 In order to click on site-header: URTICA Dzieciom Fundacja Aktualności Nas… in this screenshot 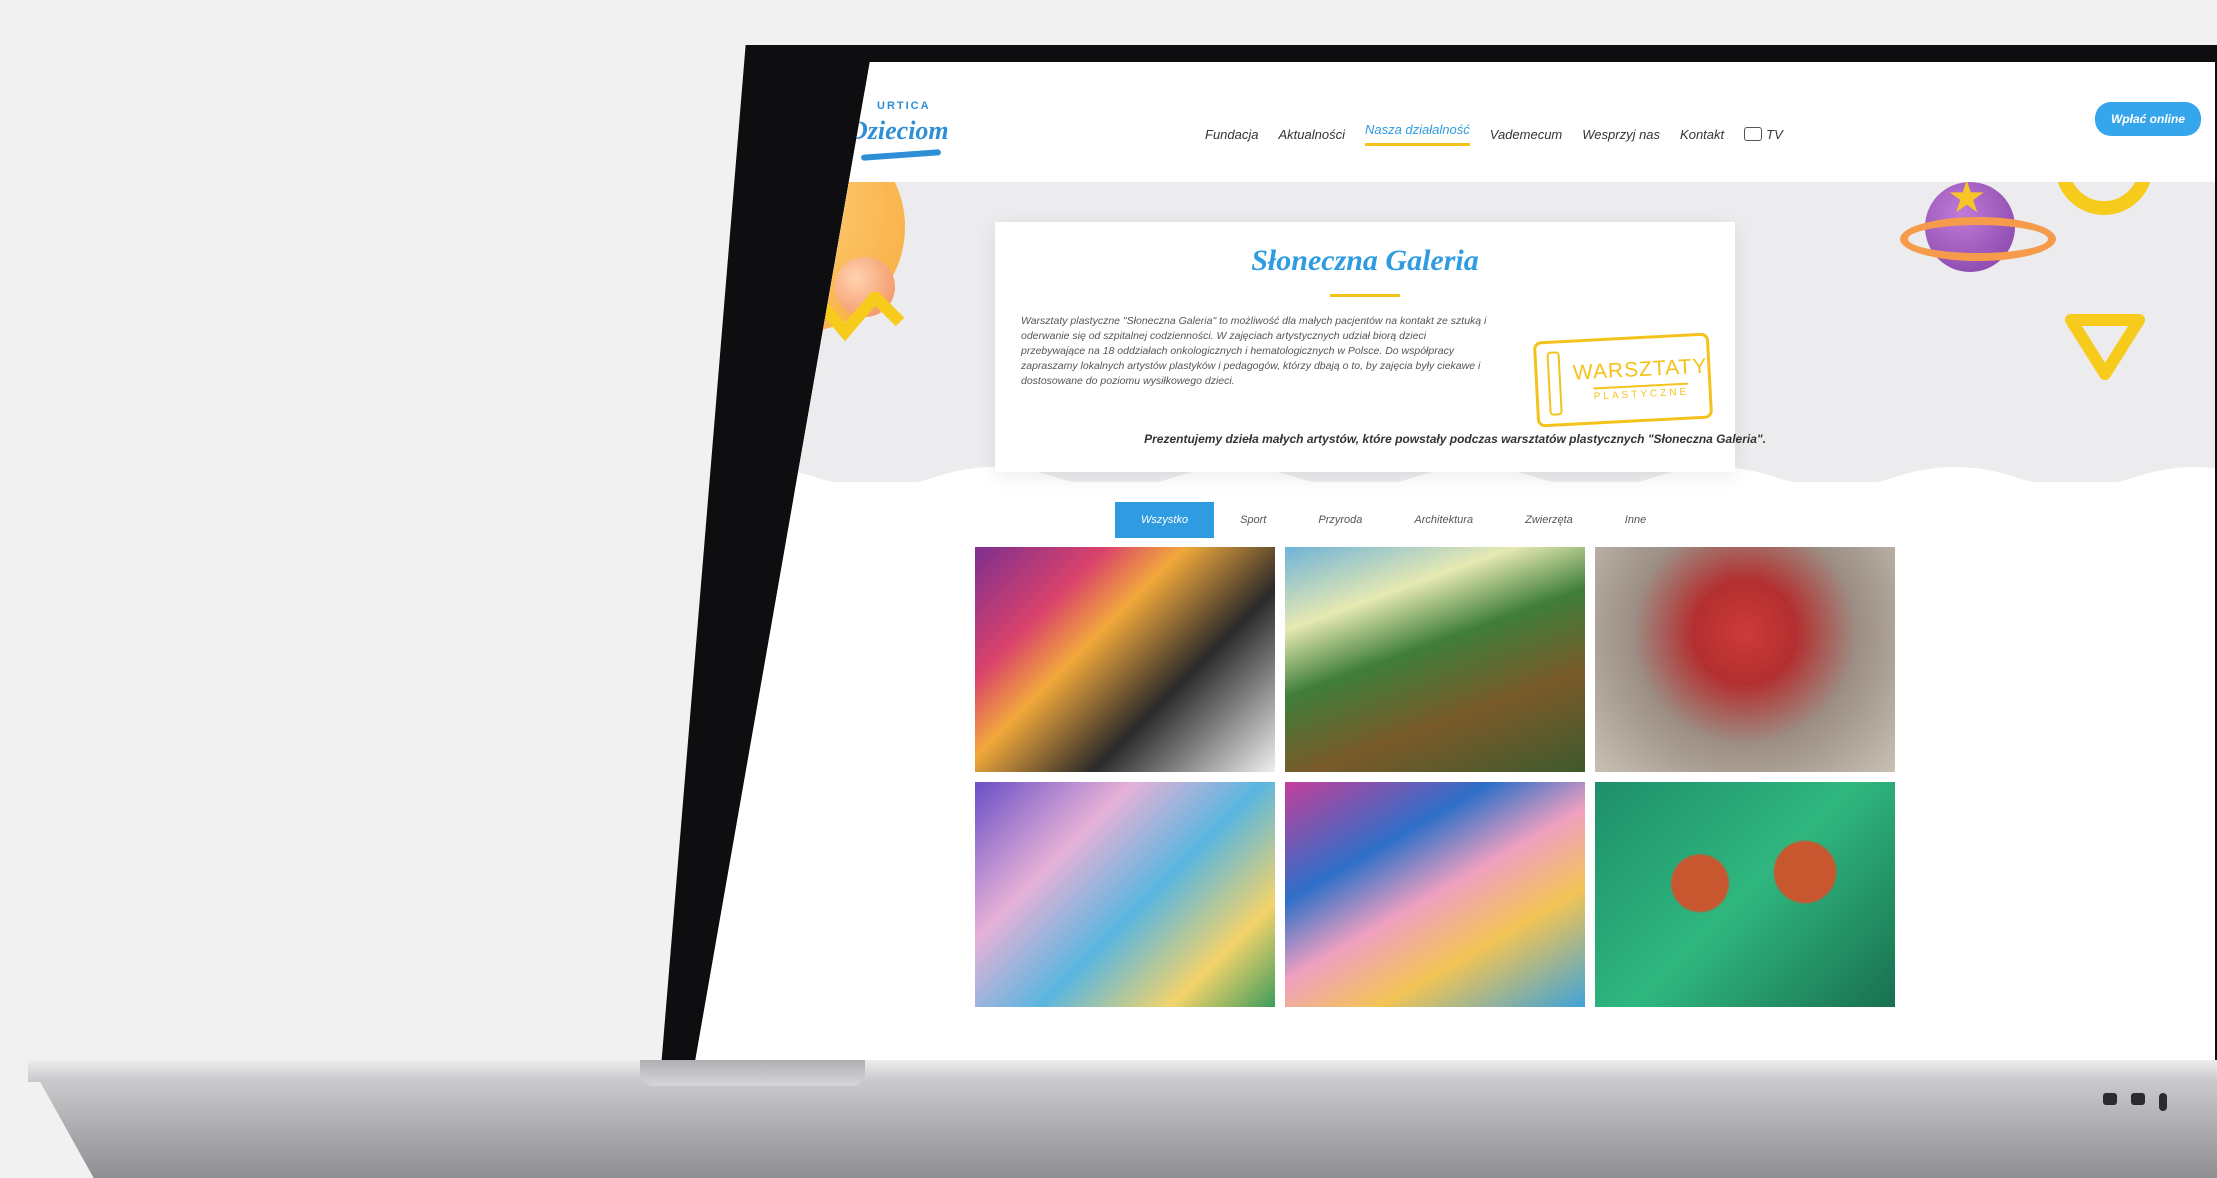, I will do `click(1525, 137)`.